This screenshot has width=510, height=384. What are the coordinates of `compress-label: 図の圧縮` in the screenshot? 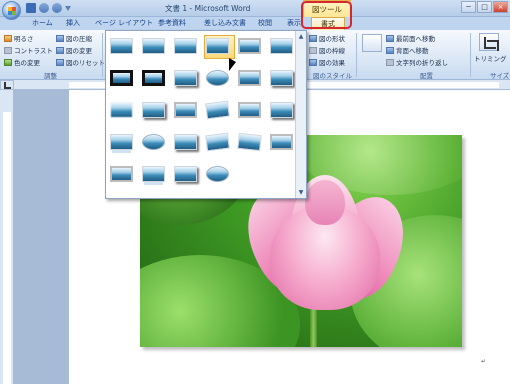 It's located at (79, 39).